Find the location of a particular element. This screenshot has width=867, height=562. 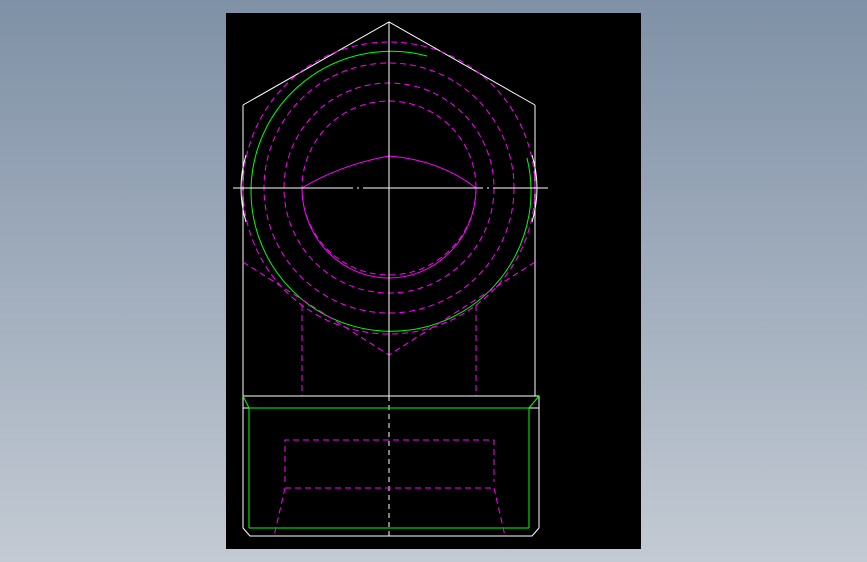

front-view-thread-lines is located at coordinates (391, 462).